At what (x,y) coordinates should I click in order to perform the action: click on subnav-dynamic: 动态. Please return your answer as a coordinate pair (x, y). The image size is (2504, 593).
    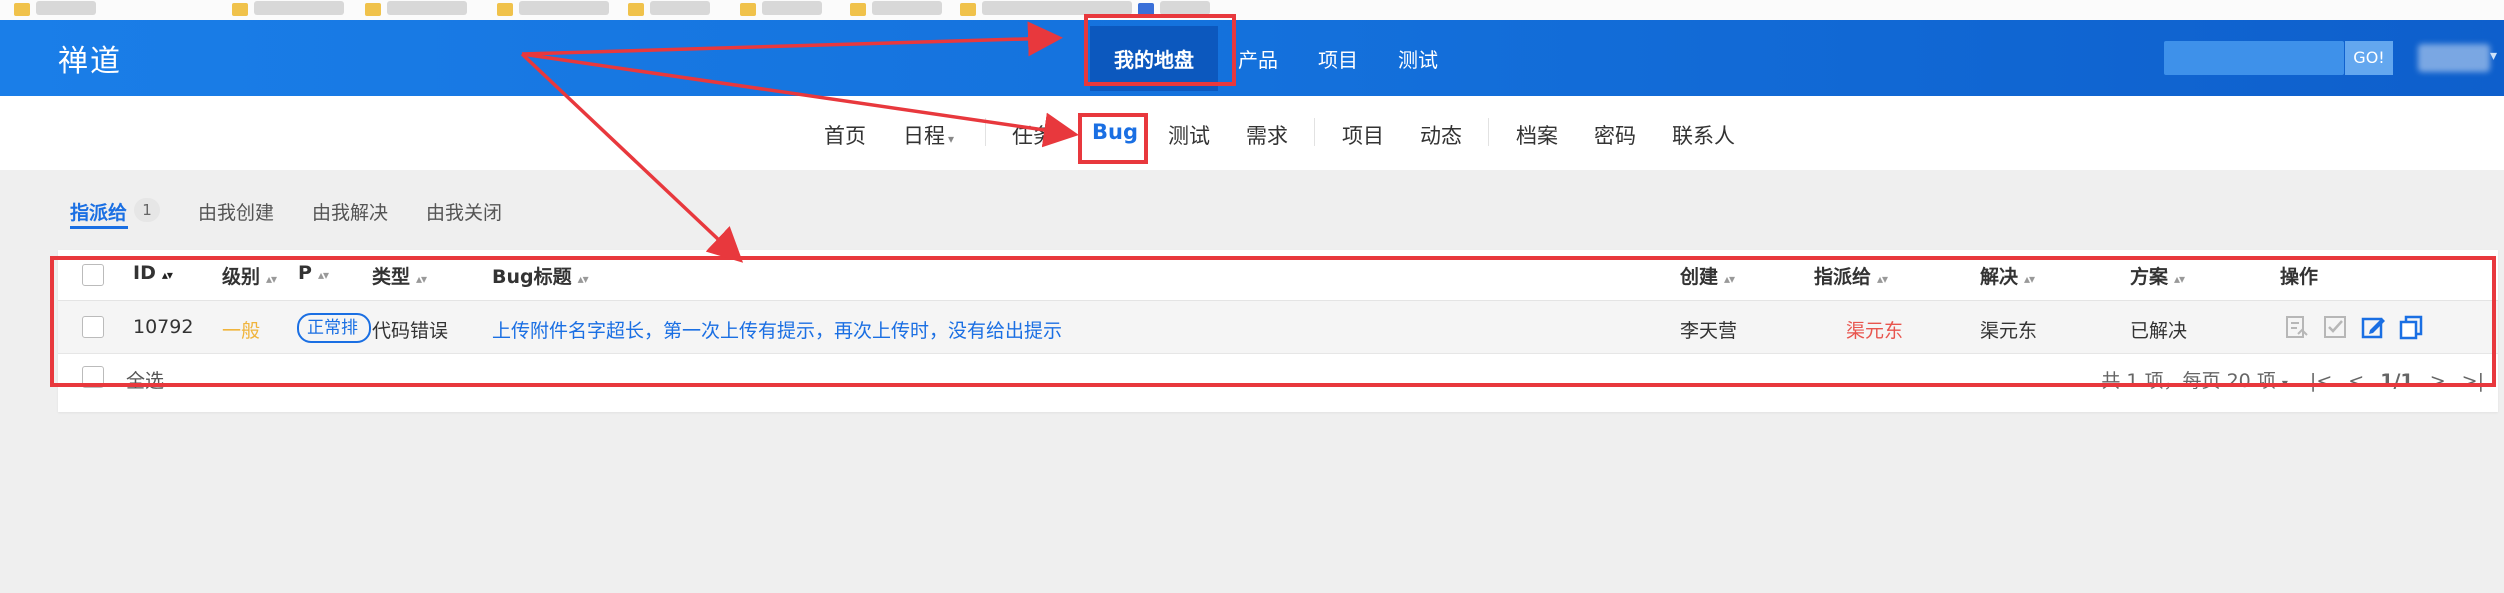
    Looking at the image, I should click on (1441, 135).